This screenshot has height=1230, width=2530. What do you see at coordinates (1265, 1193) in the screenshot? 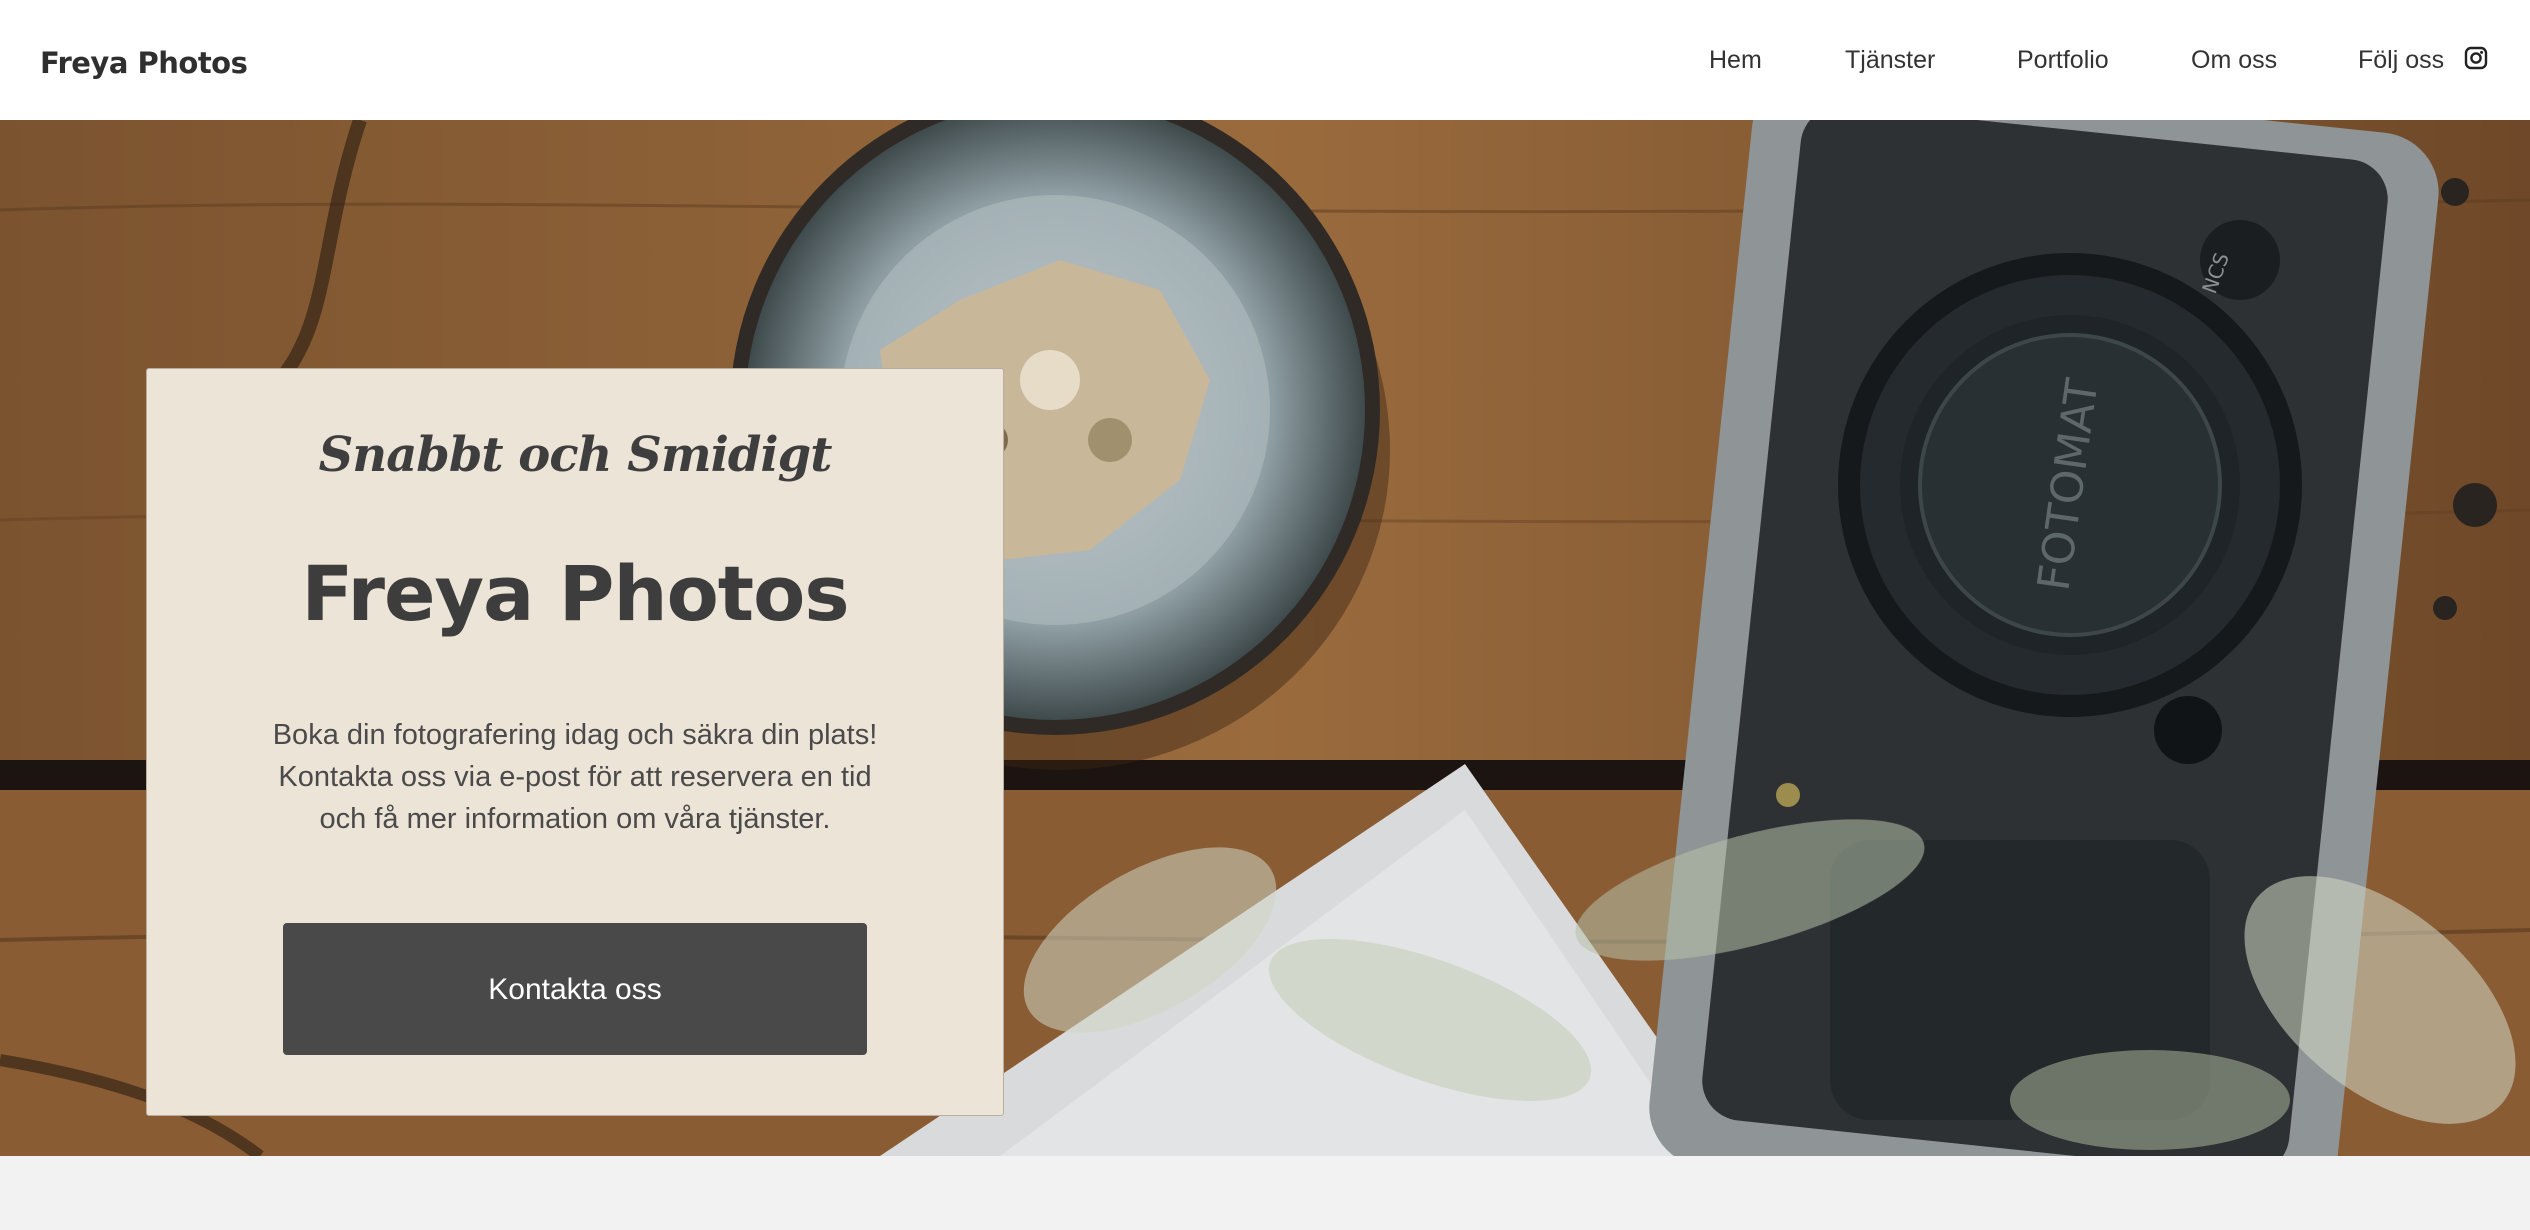
I see `next-section` at bounding box center [1265, 1193].